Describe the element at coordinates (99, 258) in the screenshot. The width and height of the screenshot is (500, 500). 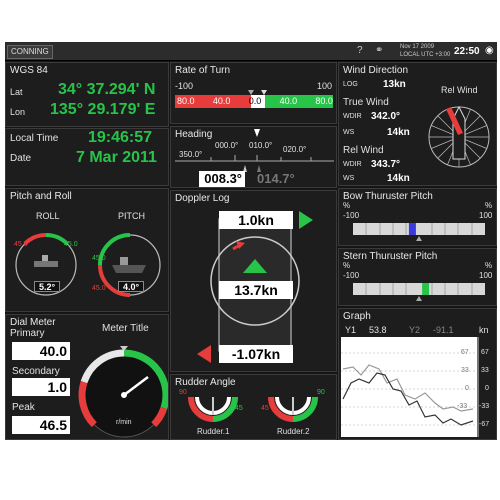
I see `pitch-top-limit: 45.0` at that location.